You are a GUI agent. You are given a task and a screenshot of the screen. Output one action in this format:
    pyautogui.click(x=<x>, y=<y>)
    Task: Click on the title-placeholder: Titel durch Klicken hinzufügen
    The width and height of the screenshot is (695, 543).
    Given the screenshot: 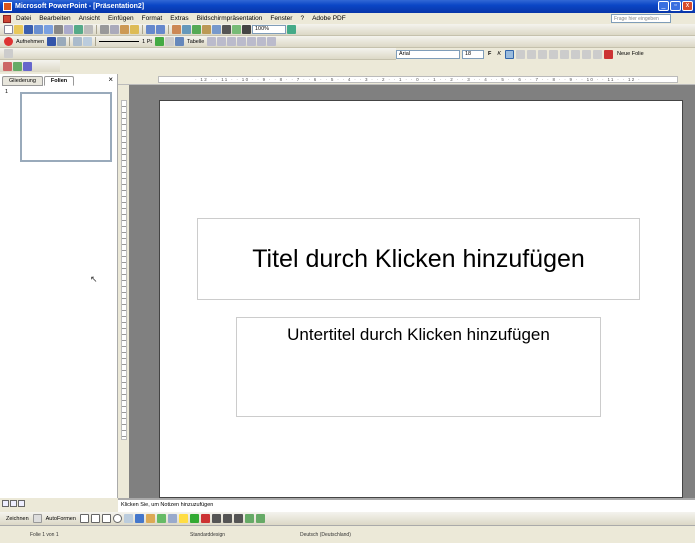 What is the action you would take?
    pyautogui.click(x=418, y=259)
    